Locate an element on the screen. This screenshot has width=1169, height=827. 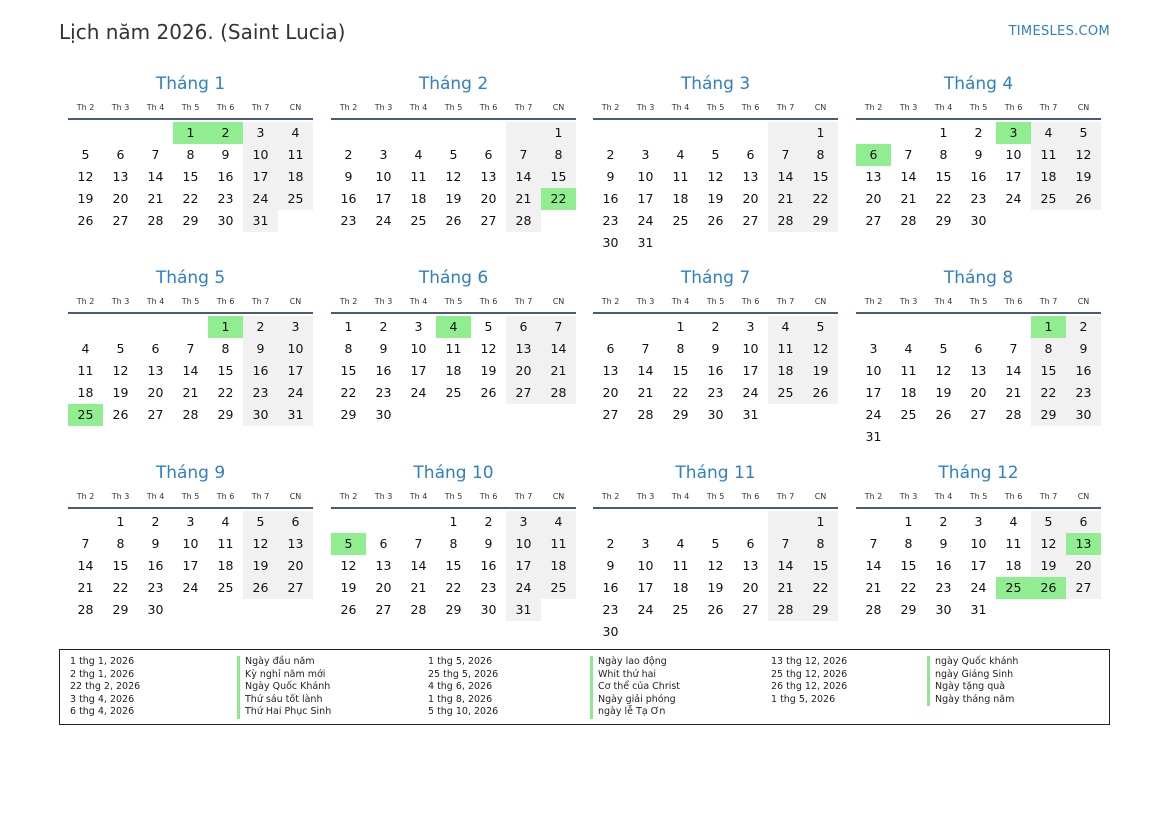
day-cell: 11 is located at coordinates (908, 371).